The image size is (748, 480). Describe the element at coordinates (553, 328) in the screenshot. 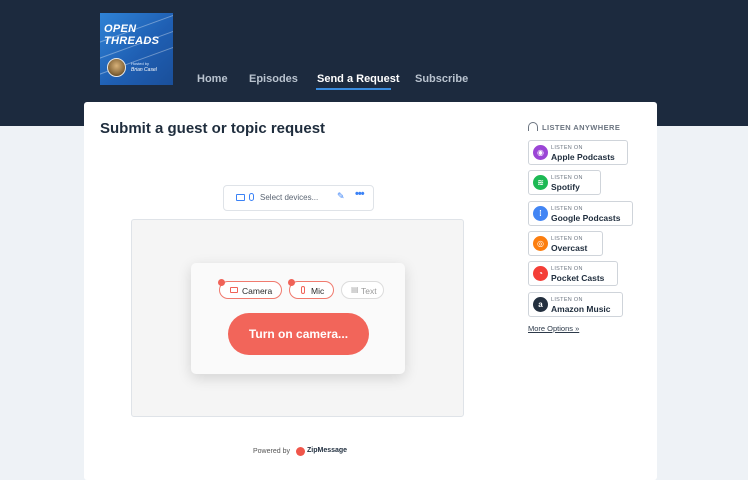

I see `more-options-link: More Options »` at that location.